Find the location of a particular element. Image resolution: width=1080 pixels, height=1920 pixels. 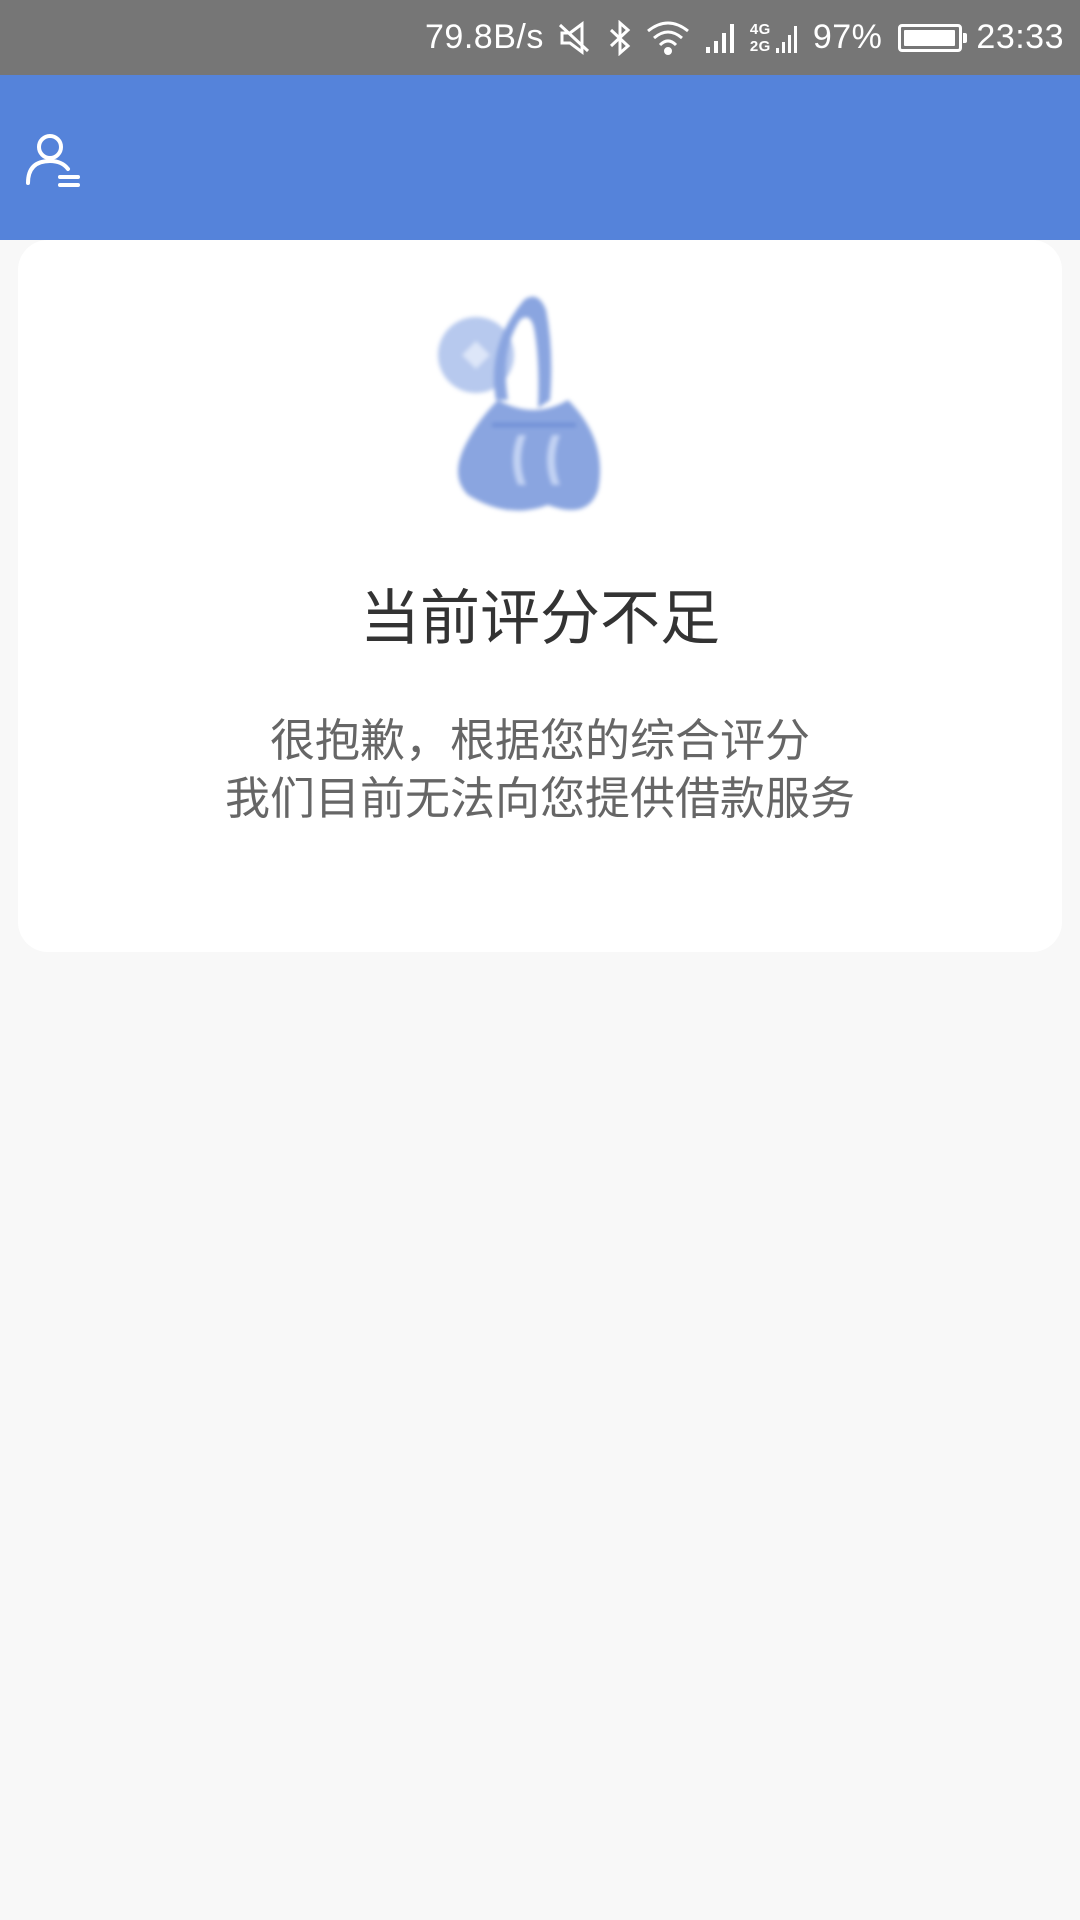

user-menu-button is located at coordinates (54, 161).